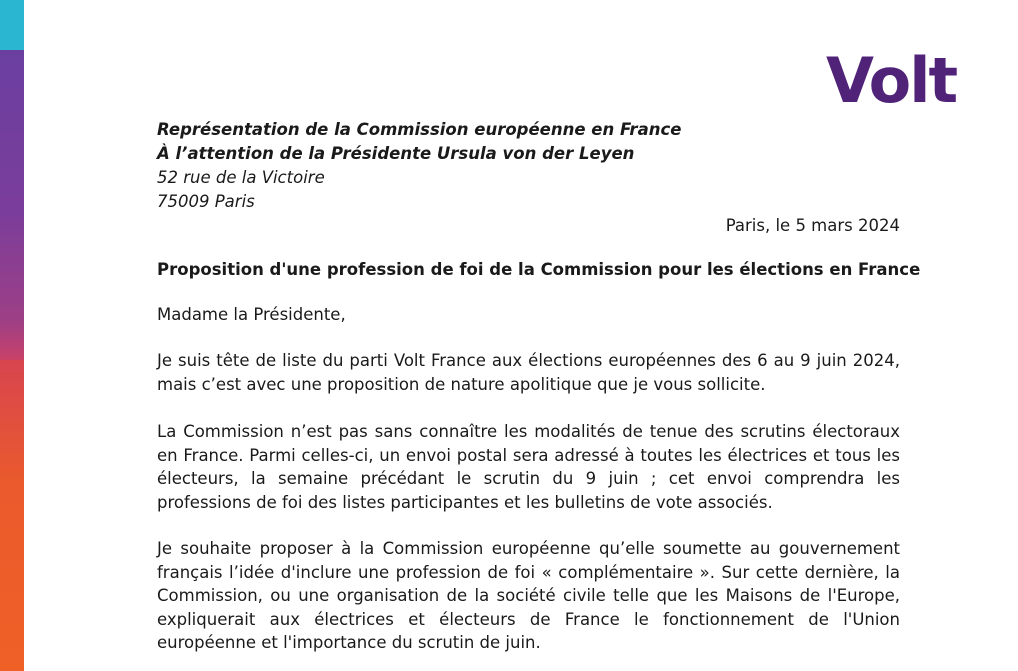  Describe the element at coordinates (251, 314) in the screenshot. I see `salutation: Madame la Présidente,` at that location.